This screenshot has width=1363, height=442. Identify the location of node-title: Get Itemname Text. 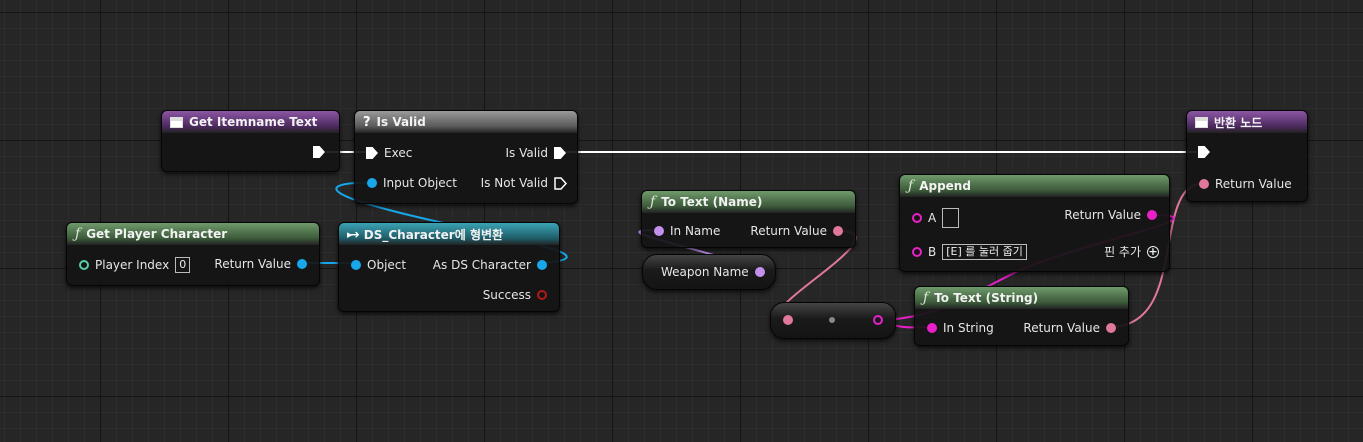
(253, 122).